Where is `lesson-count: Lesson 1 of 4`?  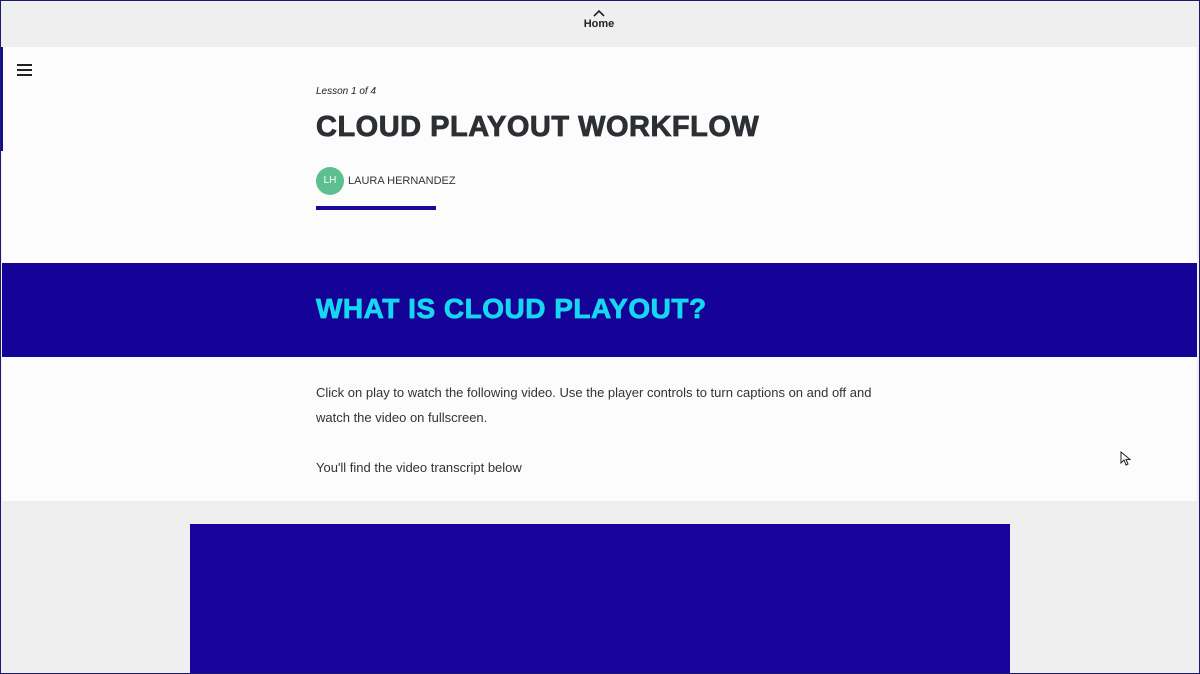
lesson-count: Lesson 1 of 4 is located at coordinates (346, 91).